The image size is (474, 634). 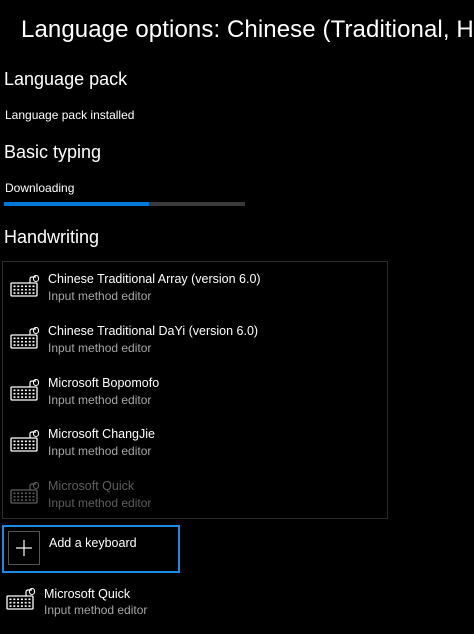 What do you see at coordinates (192, 497) in the screenshot?
I see `keyboard-item-quick: Microsoft Quick Input method editor` at bounding box center [192, 497].